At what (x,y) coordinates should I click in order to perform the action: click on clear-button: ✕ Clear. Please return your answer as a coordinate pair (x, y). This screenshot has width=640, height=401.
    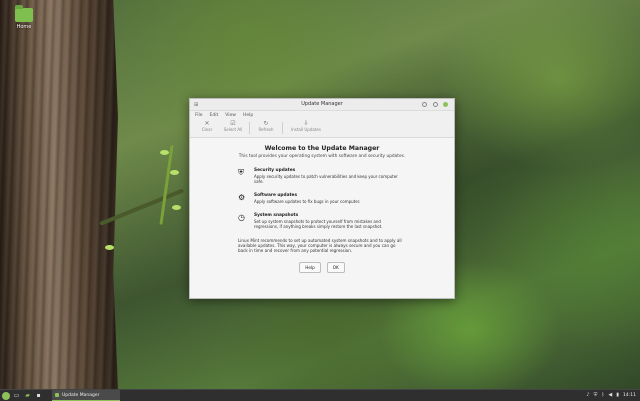
    Looking at the image, I should click on (207, 126).